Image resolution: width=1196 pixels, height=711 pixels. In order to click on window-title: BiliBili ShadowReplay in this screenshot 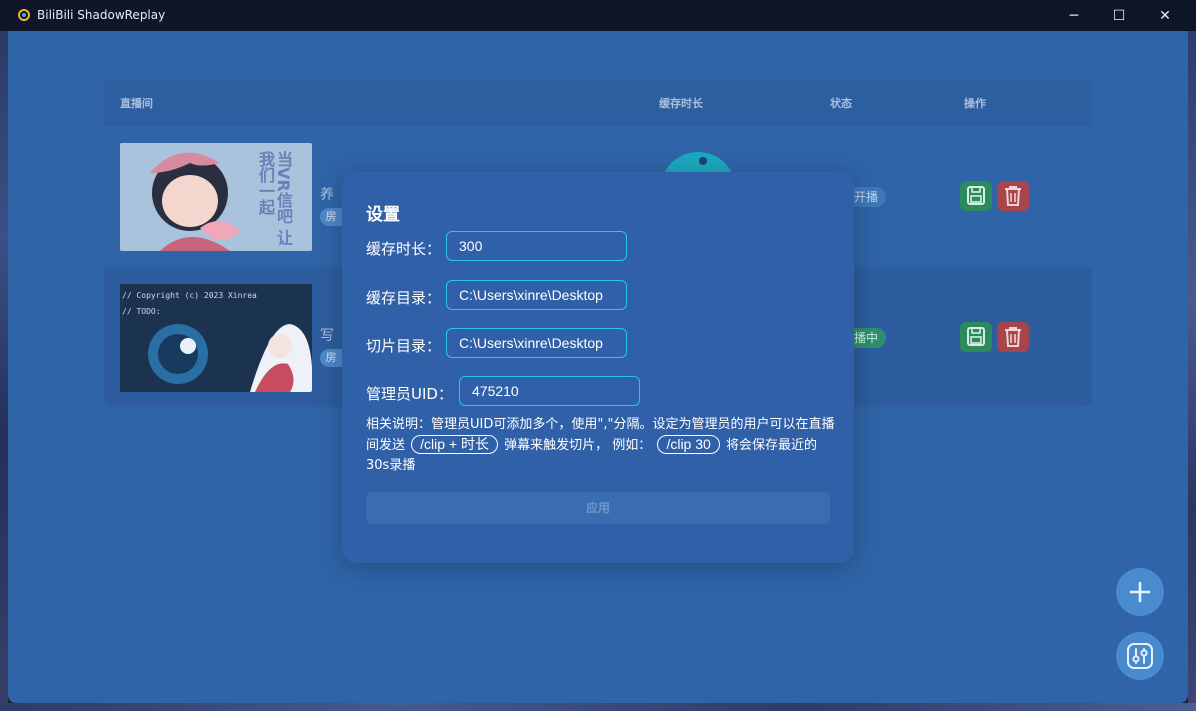, I will do `click(101, 15)`.